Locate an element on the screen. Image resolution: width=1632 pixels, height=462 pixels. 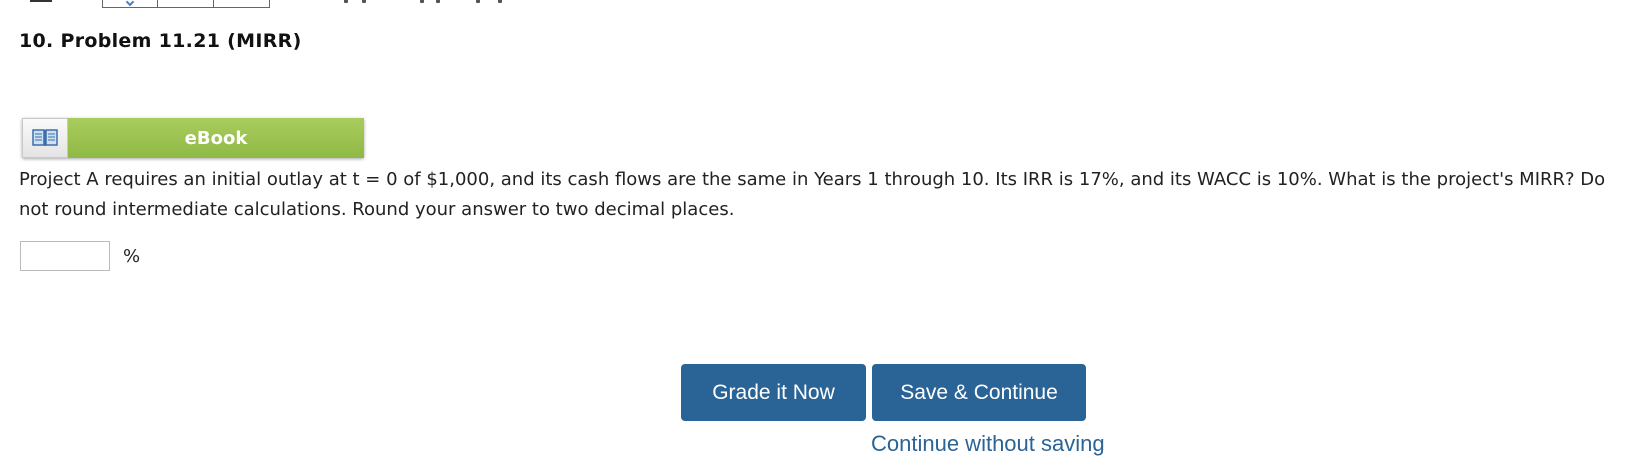
ebook-icon-container is located at coordinates (45, 138).